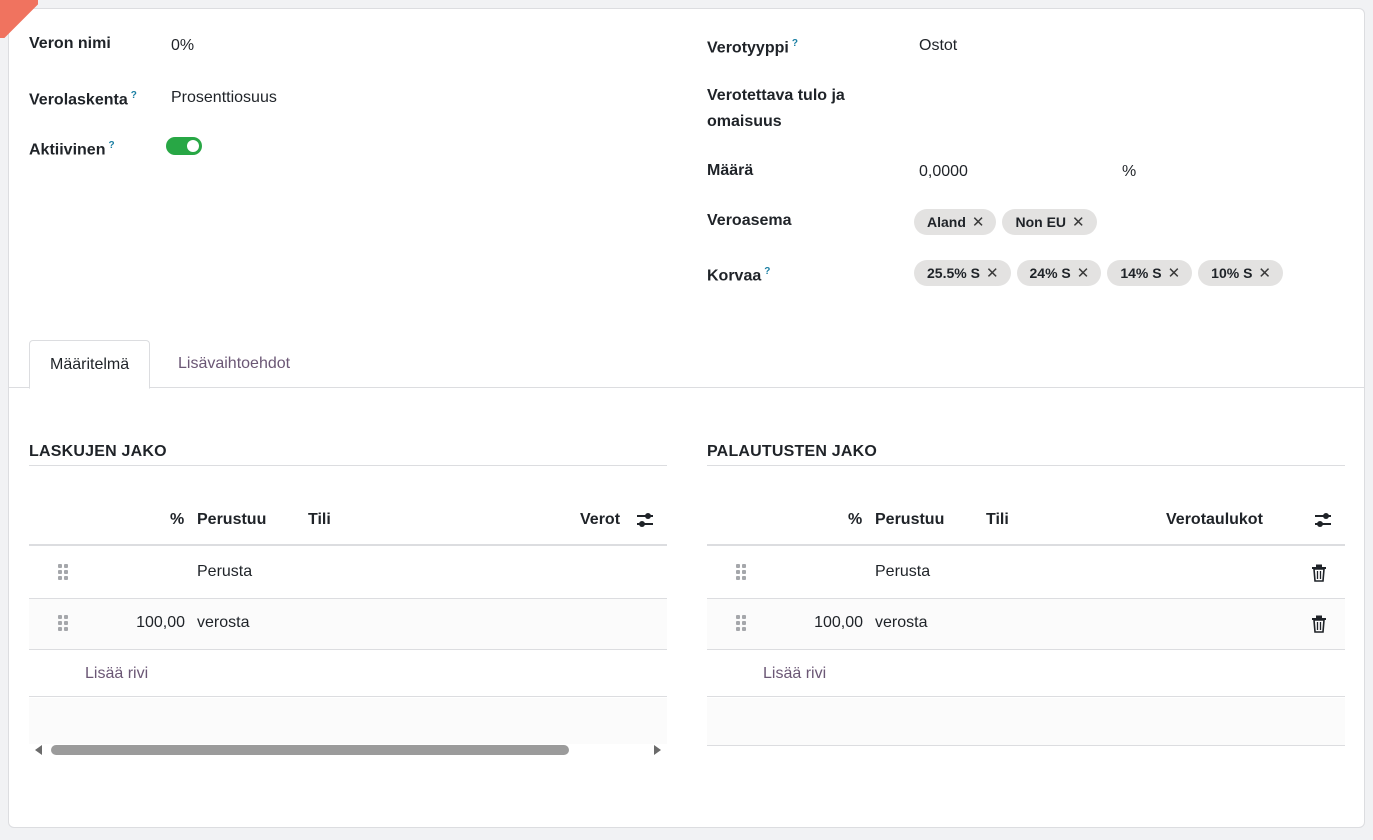 This screenshot has width=1373, height=840. What do you see at coordinates (752, 47) in the screenshot?
I see `tax-type-label: Verotyyppi?` at bounding box center [752, 47].